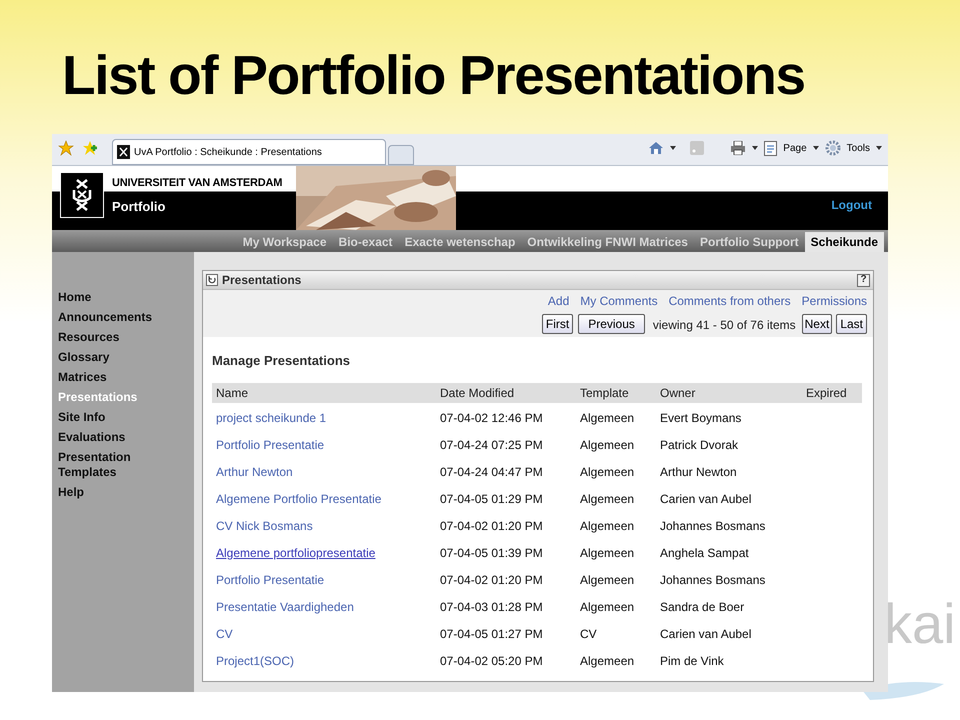  I want to click on last-button: Last, so click(851, 324).